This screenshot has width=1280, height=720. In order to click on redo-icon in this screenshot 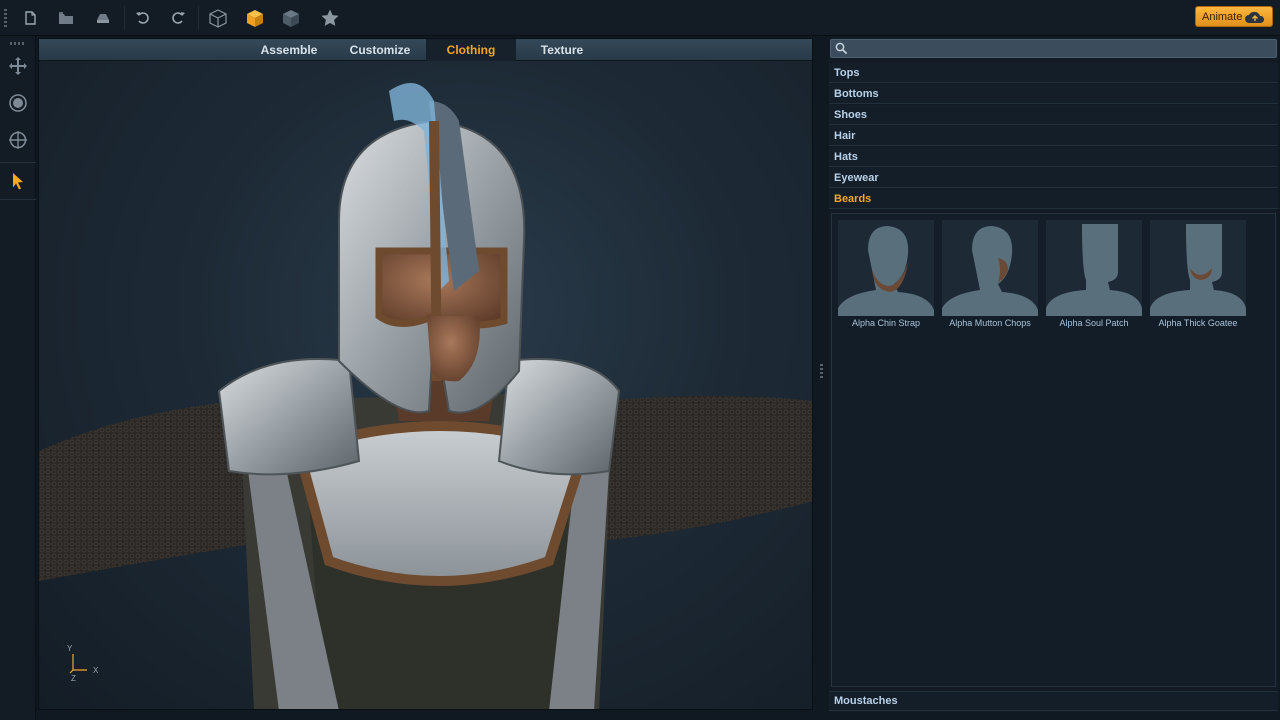, I will do `click(179, 18)`.